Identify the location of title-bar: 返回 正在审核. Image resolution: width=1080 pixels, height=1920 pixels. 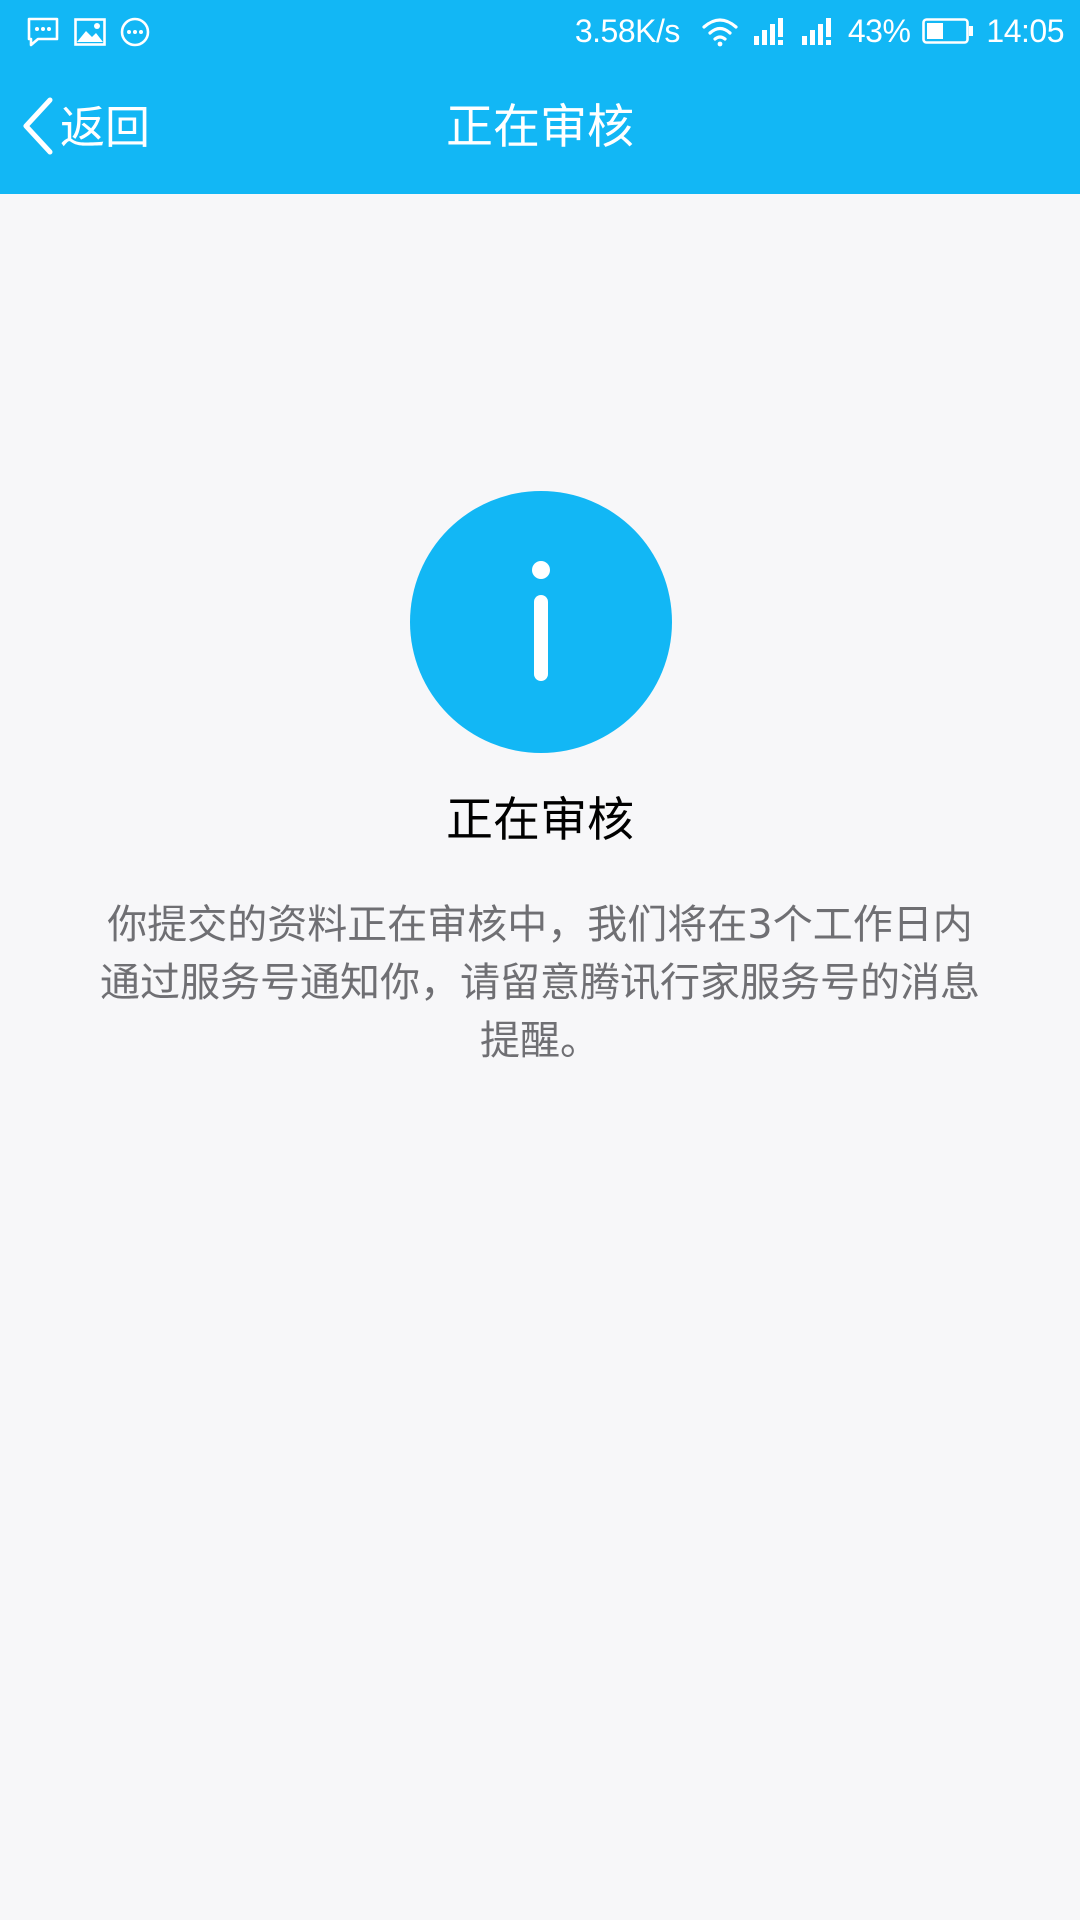
(540, 128).